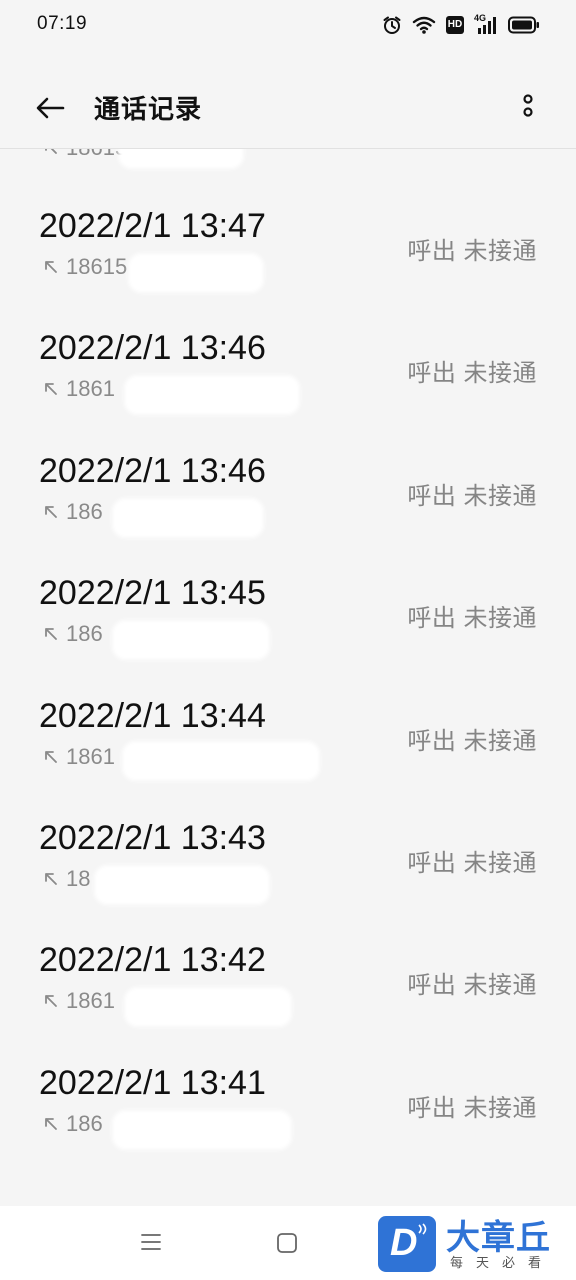 This screenshot has width=576, height=1280. I want to click on call-time: 2022/2/1 13:47, so click(152, 226).